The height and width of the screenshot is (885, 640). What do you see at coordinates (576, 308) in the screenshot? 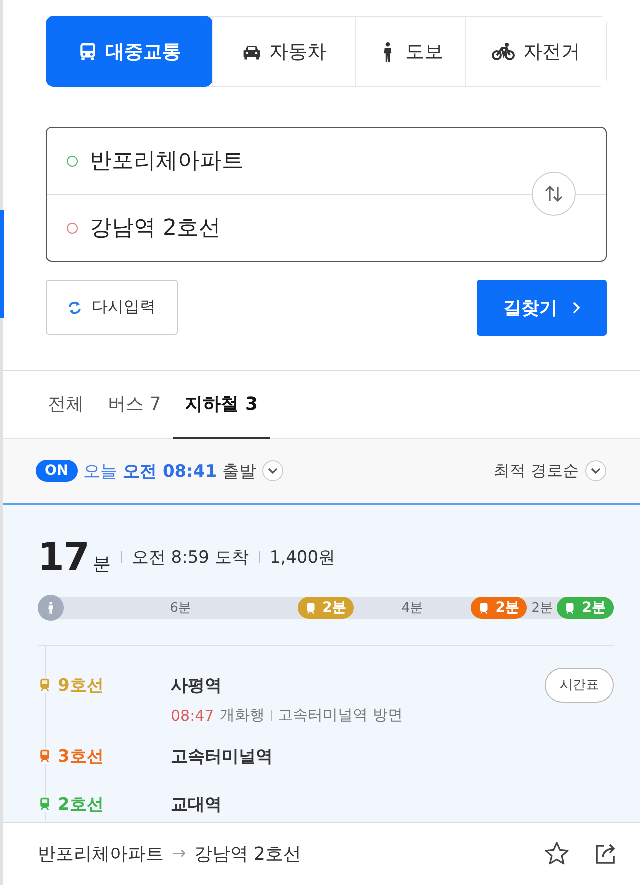
I see `chevron-right-icon` at bounding box center [576, 308].